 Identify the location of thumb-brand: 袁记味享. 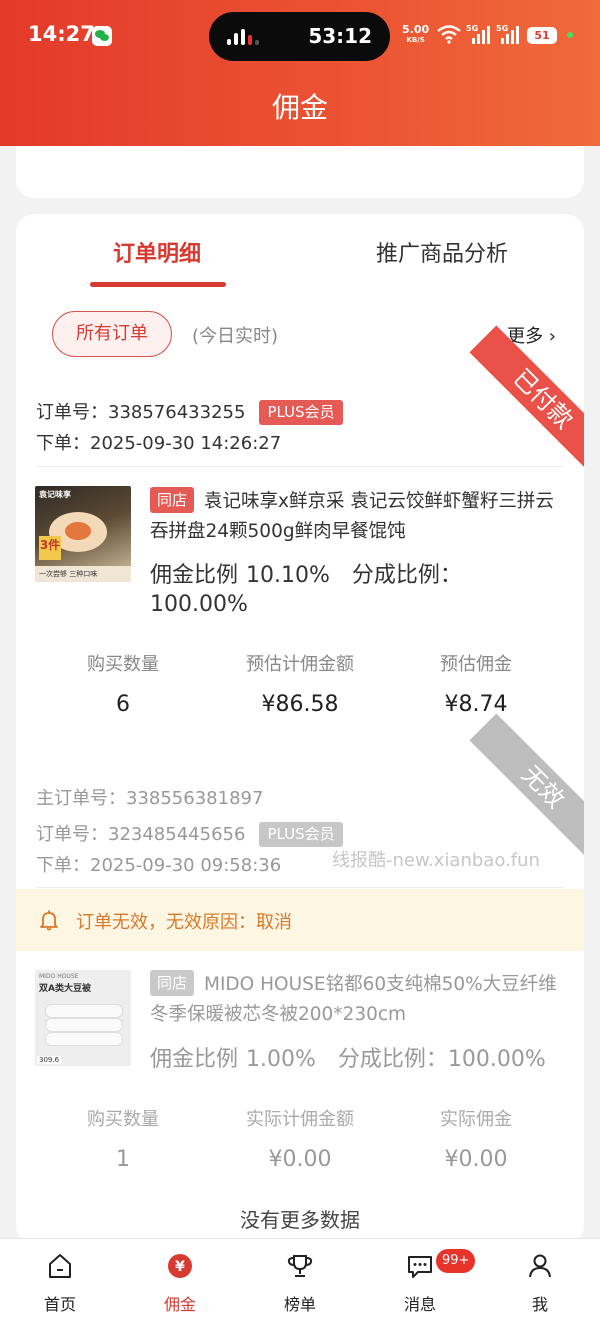
(55, 494).